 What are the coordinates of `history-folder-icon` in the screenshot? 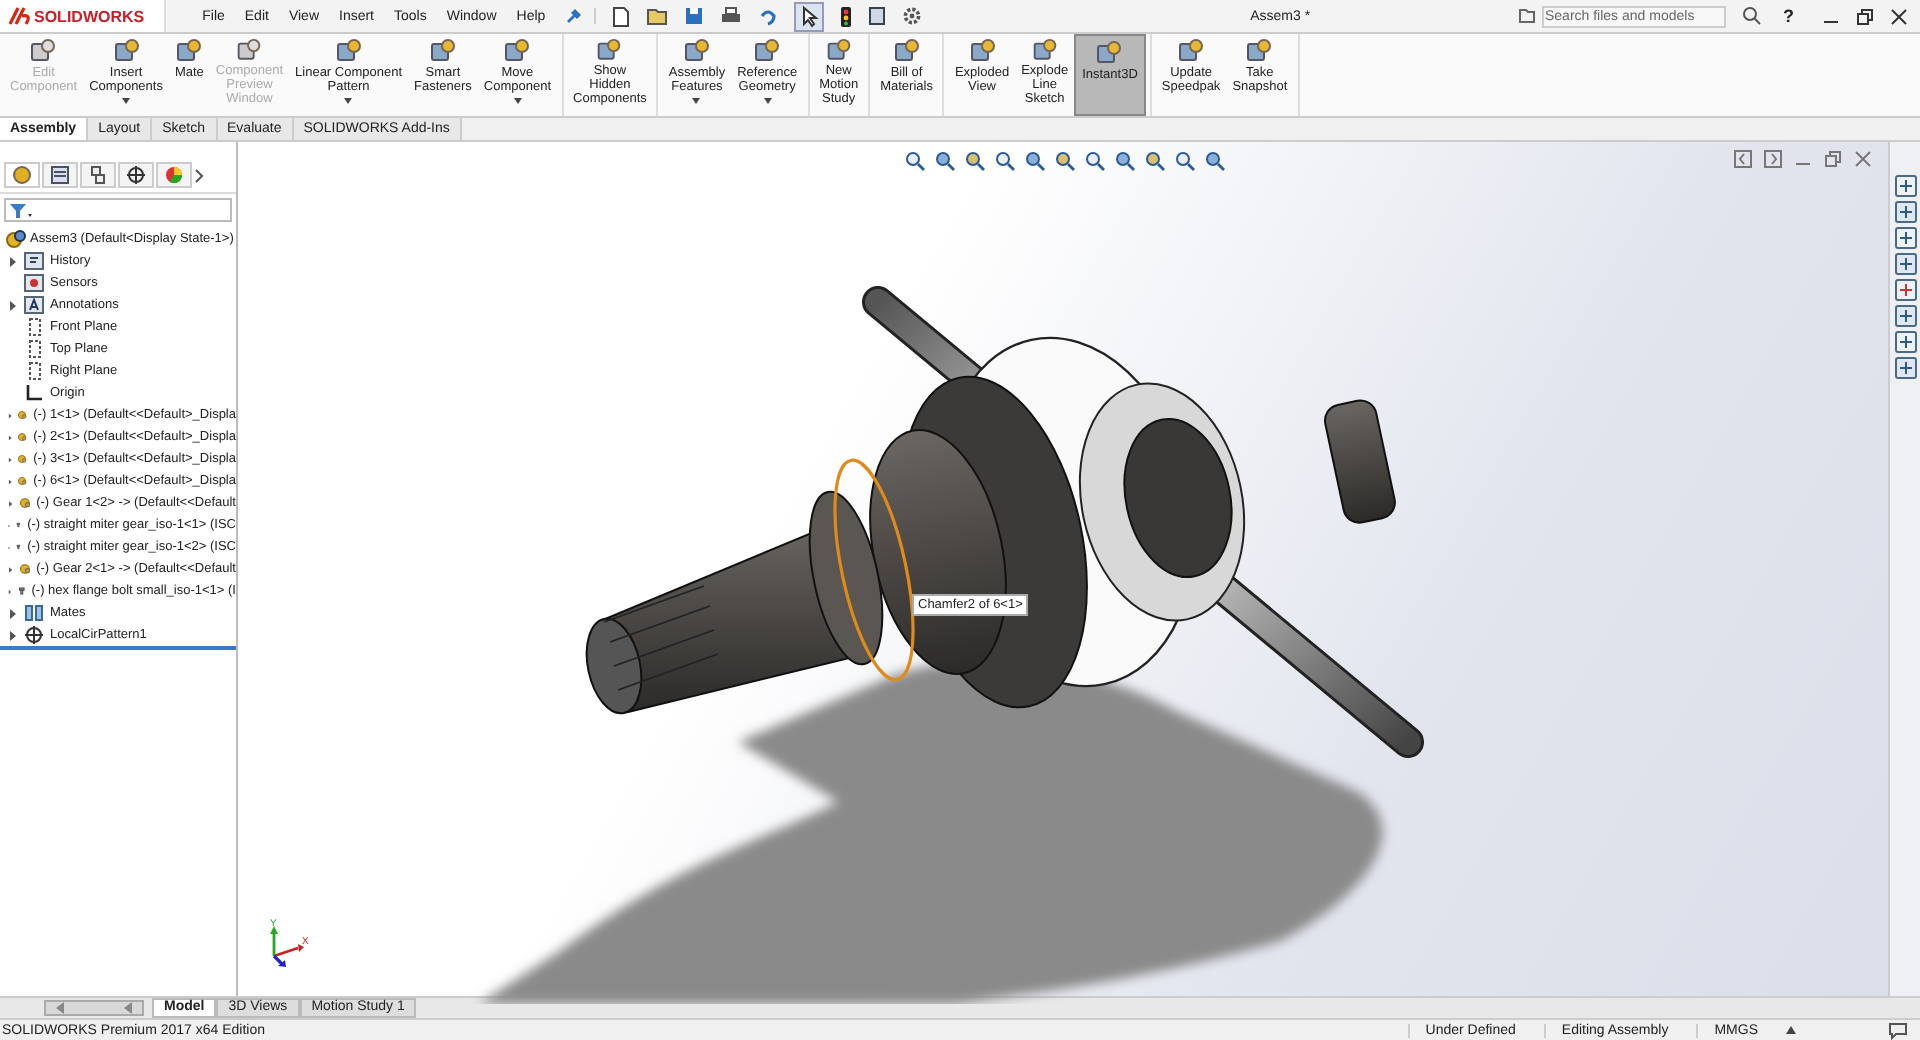 It's located at (34, 261).